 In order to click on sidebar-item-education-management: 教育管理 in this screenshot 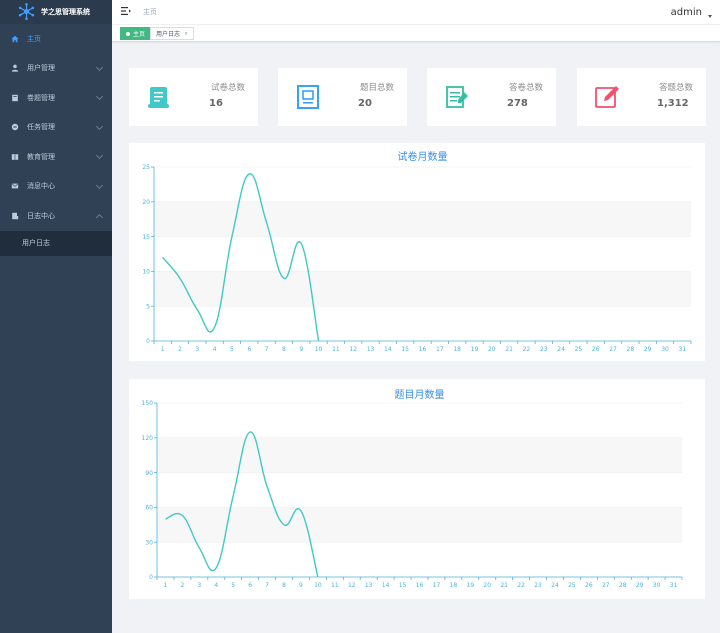, I will do `click(56, 157)`.